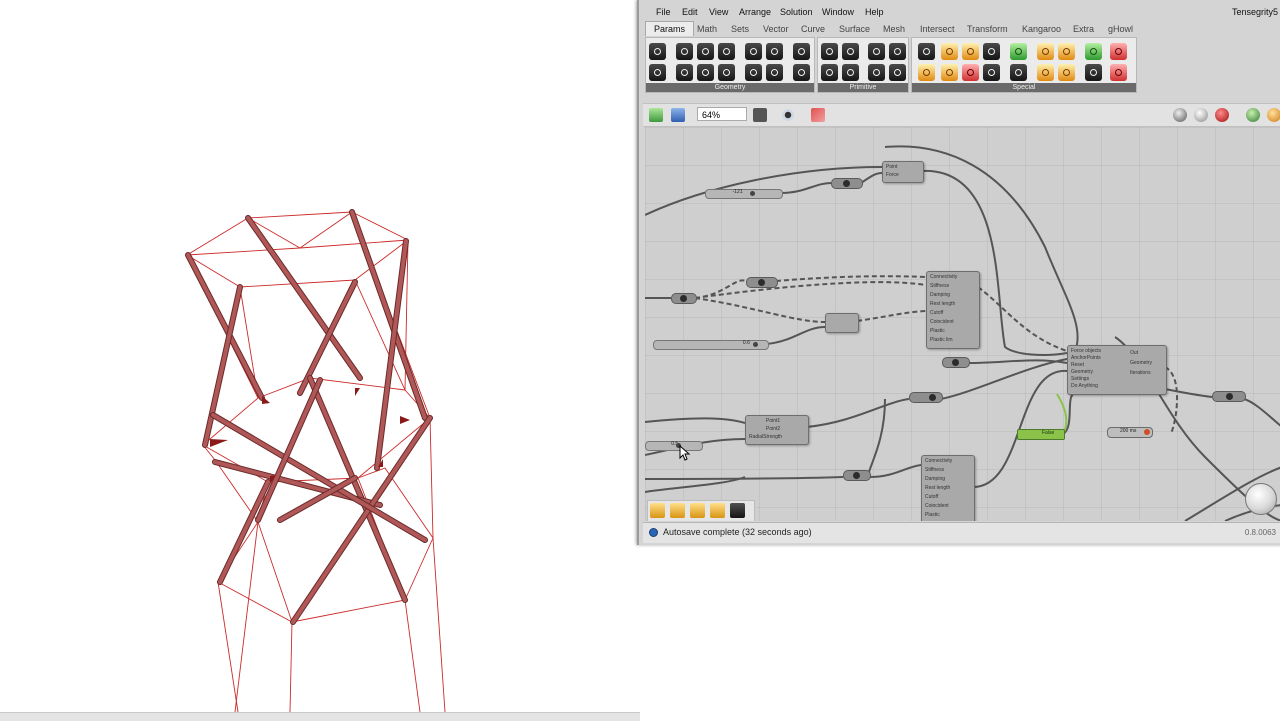  I want to click on number-slider-small: 0.5, so click(674, 446).